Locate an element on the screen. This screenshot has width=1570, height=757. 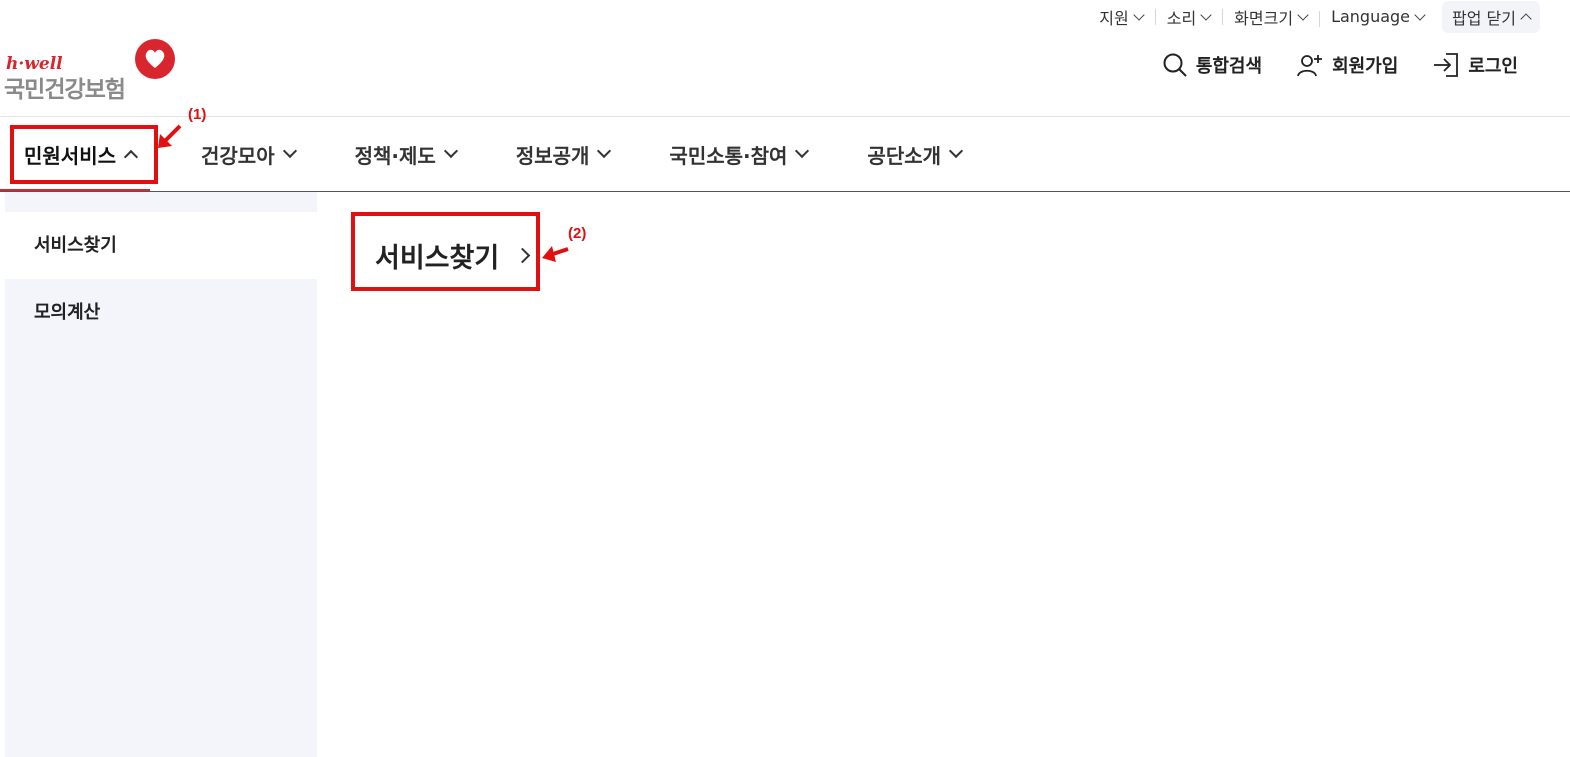
close-popup-label: 팝업 닫기 is located at coordinates (1484, 18).